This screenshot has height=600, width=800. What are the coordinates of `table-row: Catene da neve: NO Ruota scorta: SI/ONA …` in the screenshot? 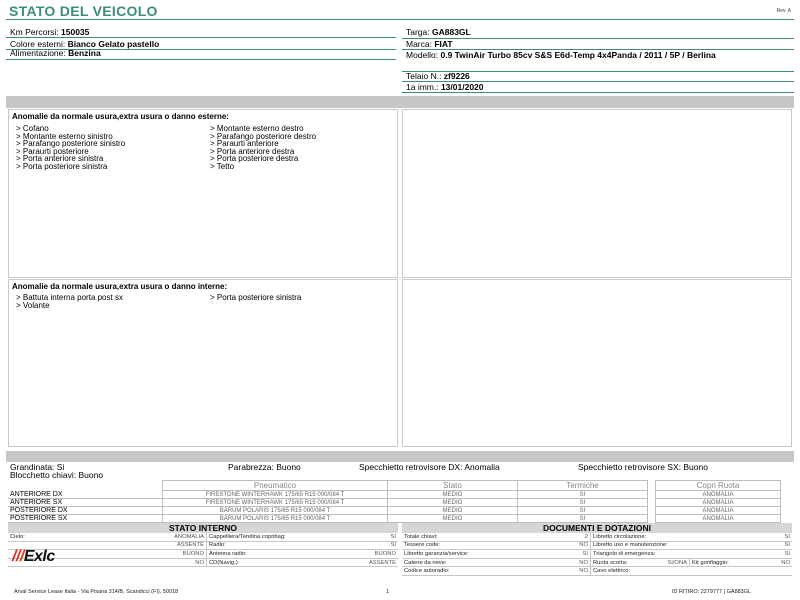 It's located at (597, 563).